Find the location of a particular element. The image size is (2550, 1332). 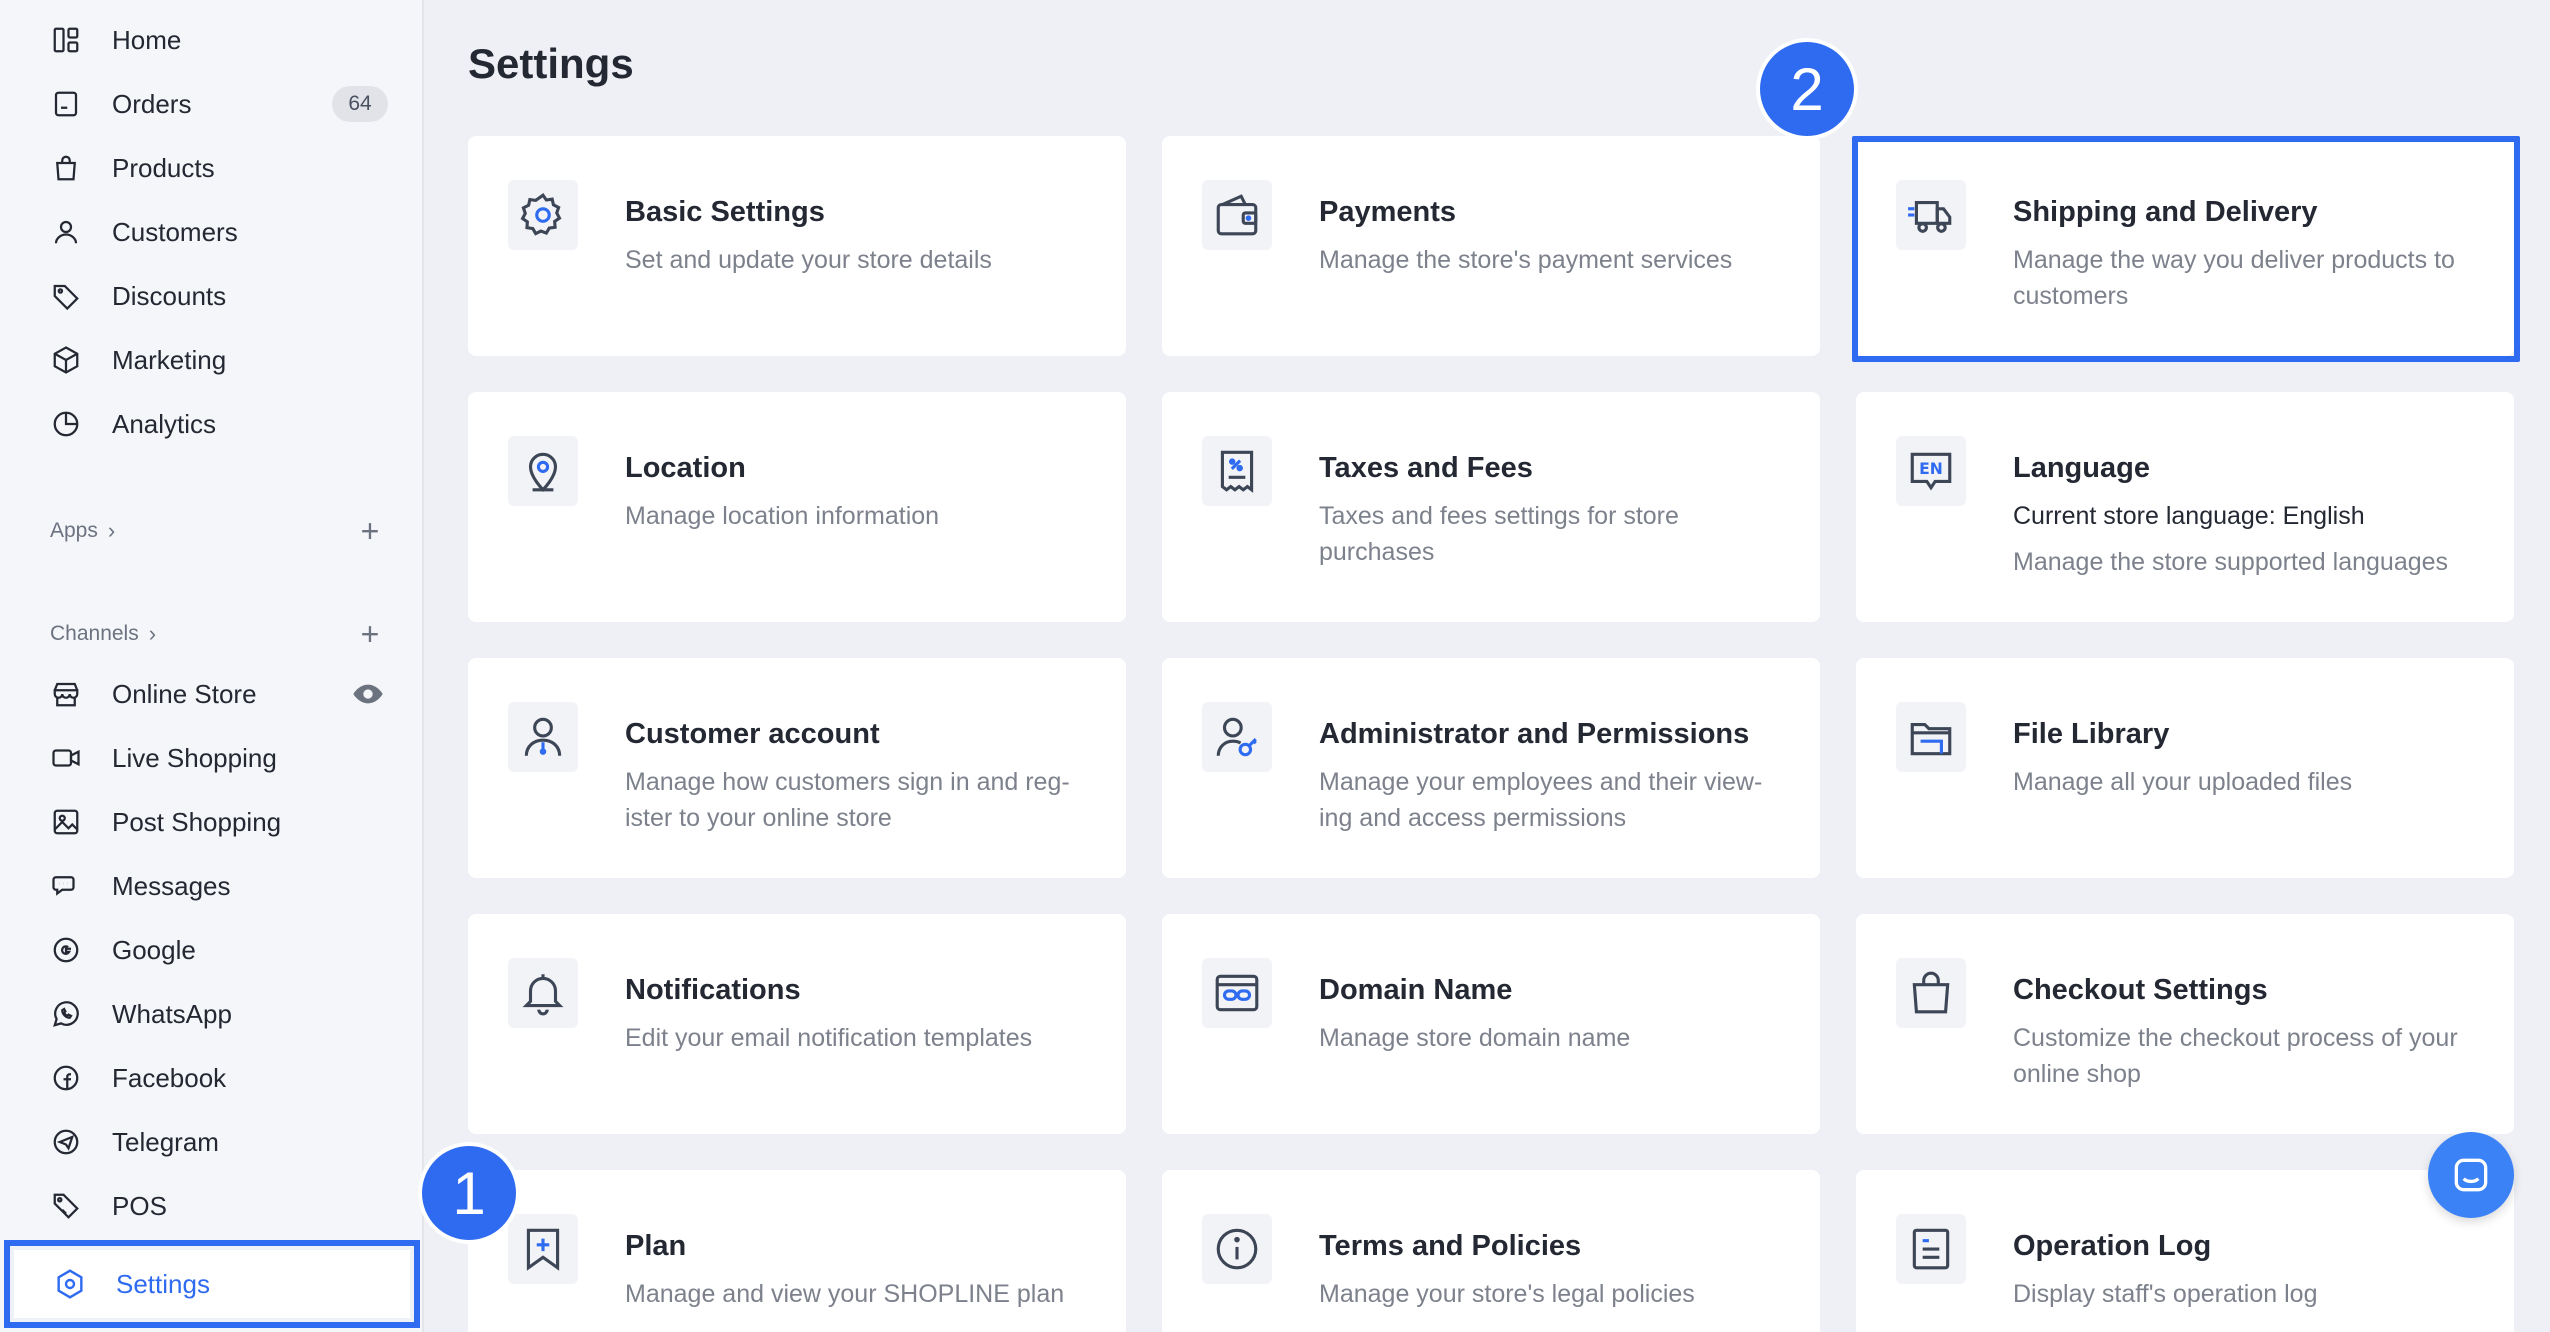

sidebar-item-label: Analytics is located at coordinates (164, 423).